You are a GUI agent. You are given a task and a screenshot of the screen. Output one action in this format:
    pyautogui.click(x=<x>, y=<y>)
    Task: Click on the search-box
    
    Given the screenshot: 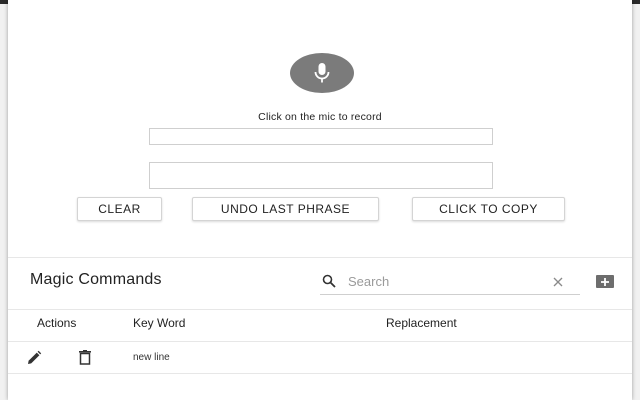 What is the action you would take?
    pyautogui.click(x=450, y=282)
    